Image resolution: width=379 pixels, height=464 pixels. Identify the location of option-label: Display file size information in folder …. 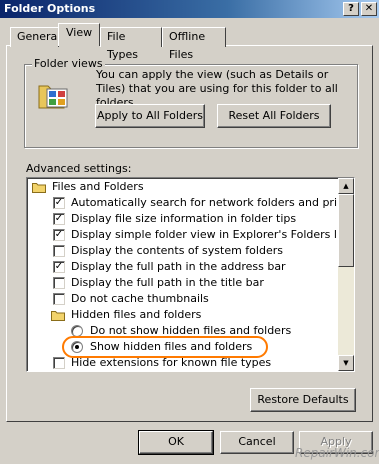
(184, 218).